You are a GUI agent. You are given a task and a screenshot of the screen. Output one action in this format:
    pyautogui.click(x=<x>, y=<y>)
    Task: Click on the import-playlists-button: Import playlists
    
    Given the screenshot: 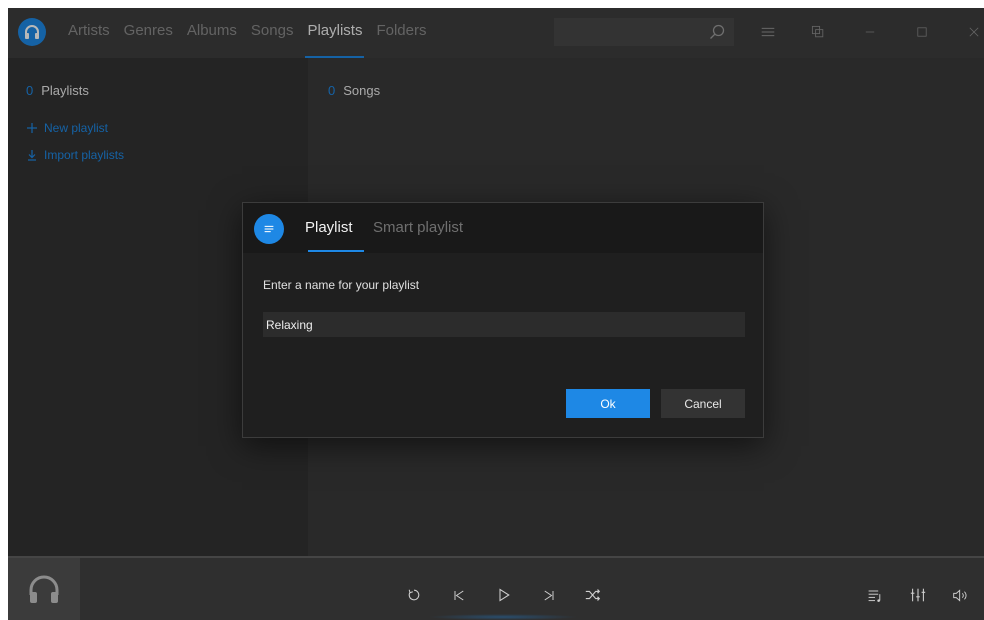 What is the action you would take?
    pyautogui.click(x=75, y=155)
    